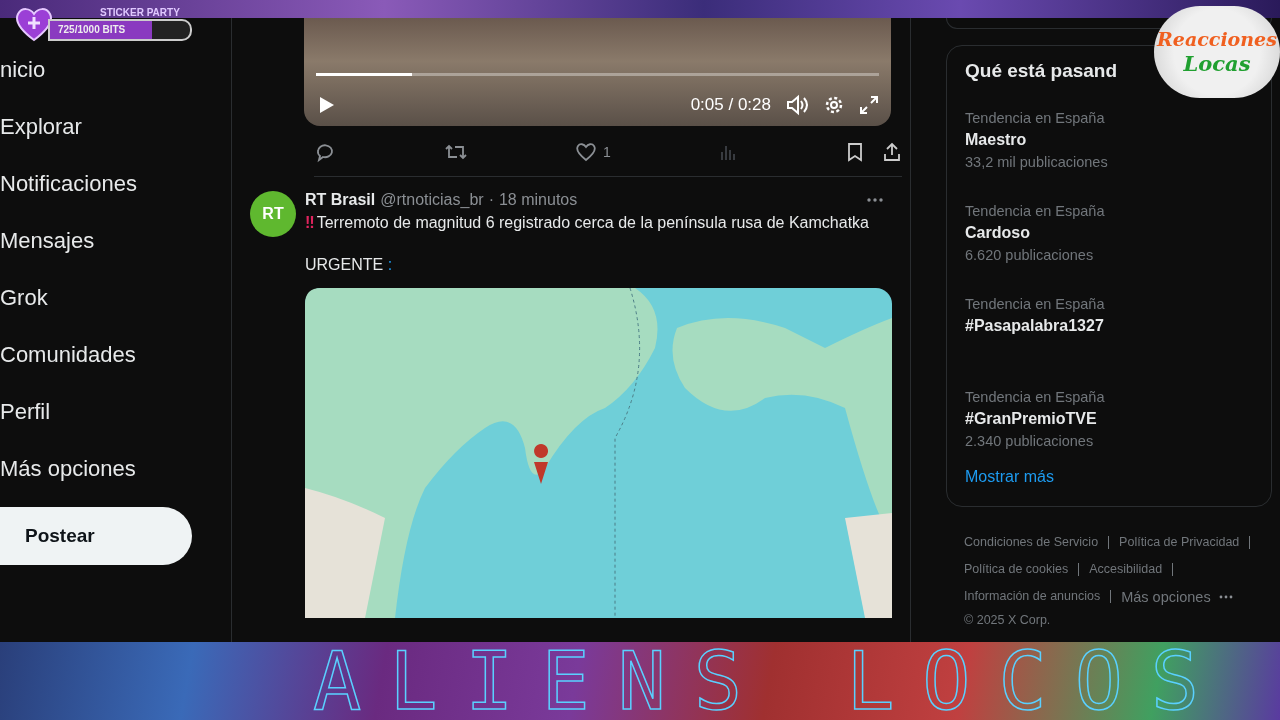  Describe the element at coordinates (115, 69) in the screenshot. I see `nav-link: nicio` at that location.